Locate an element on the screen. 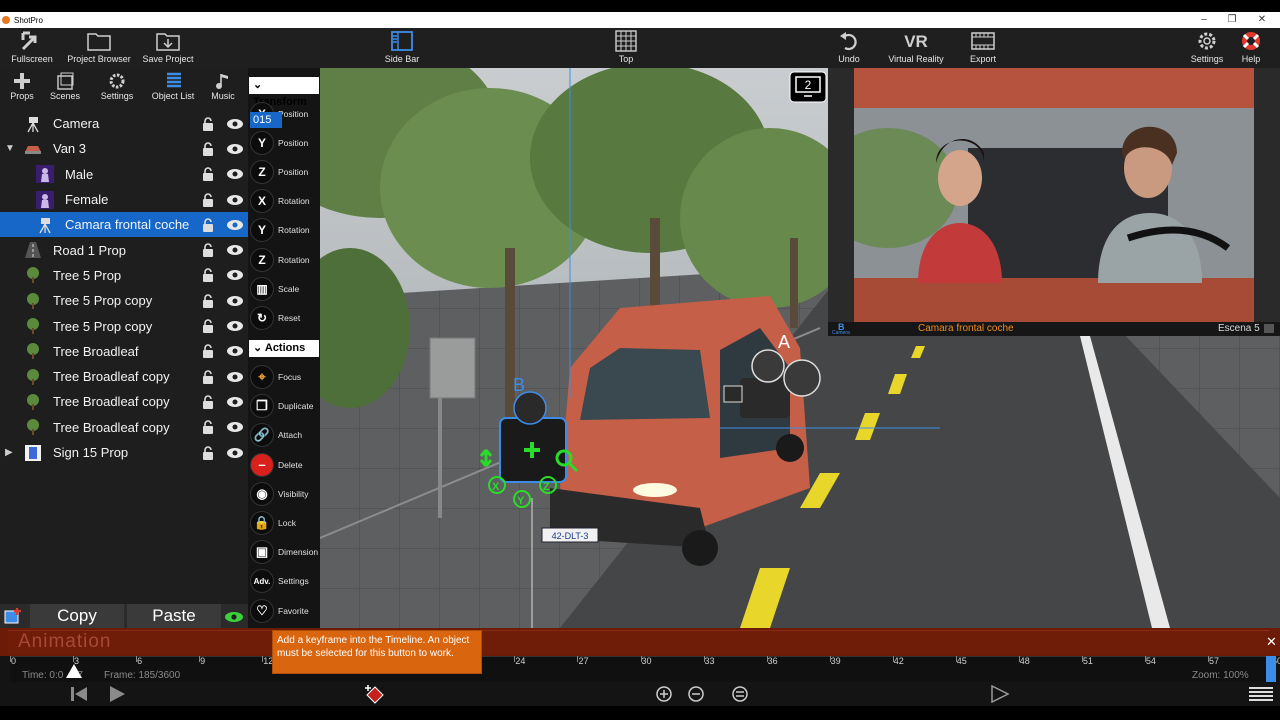 The image size is (1280, 720). restore-button: ❐ is located at coordinates (1232, 20).